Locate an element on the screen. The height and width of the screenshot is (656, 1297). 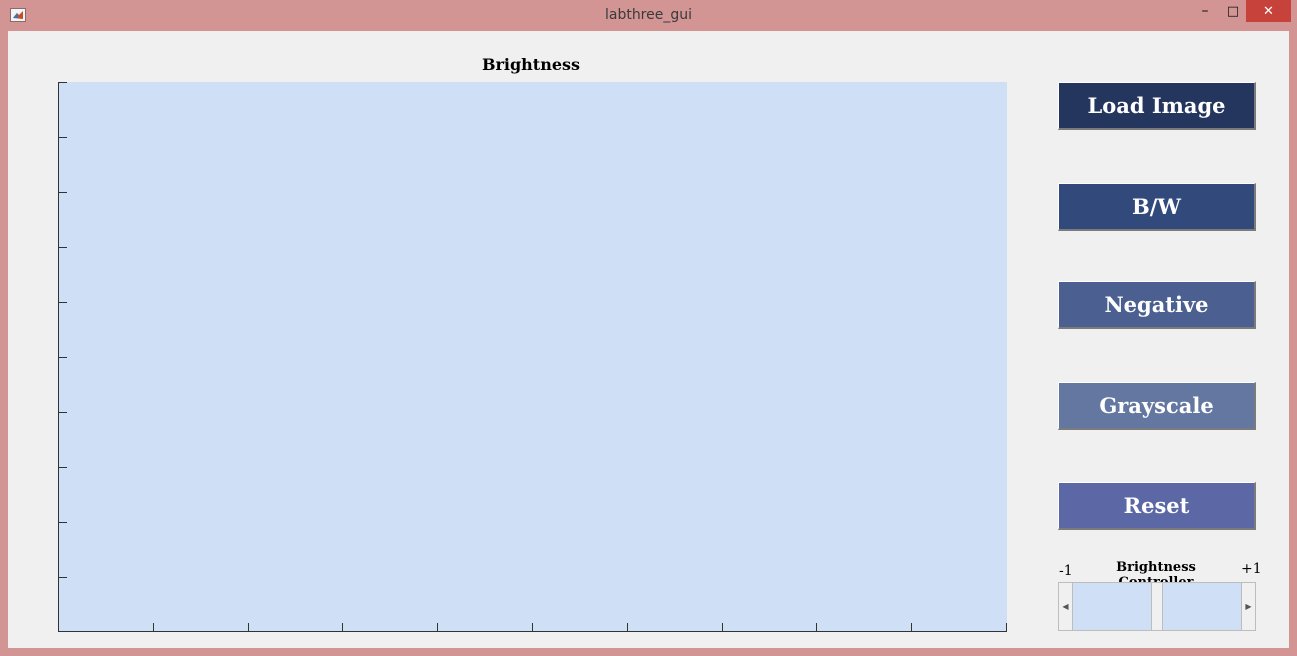
minimize-button: – is located at coordinates (1205, 11).